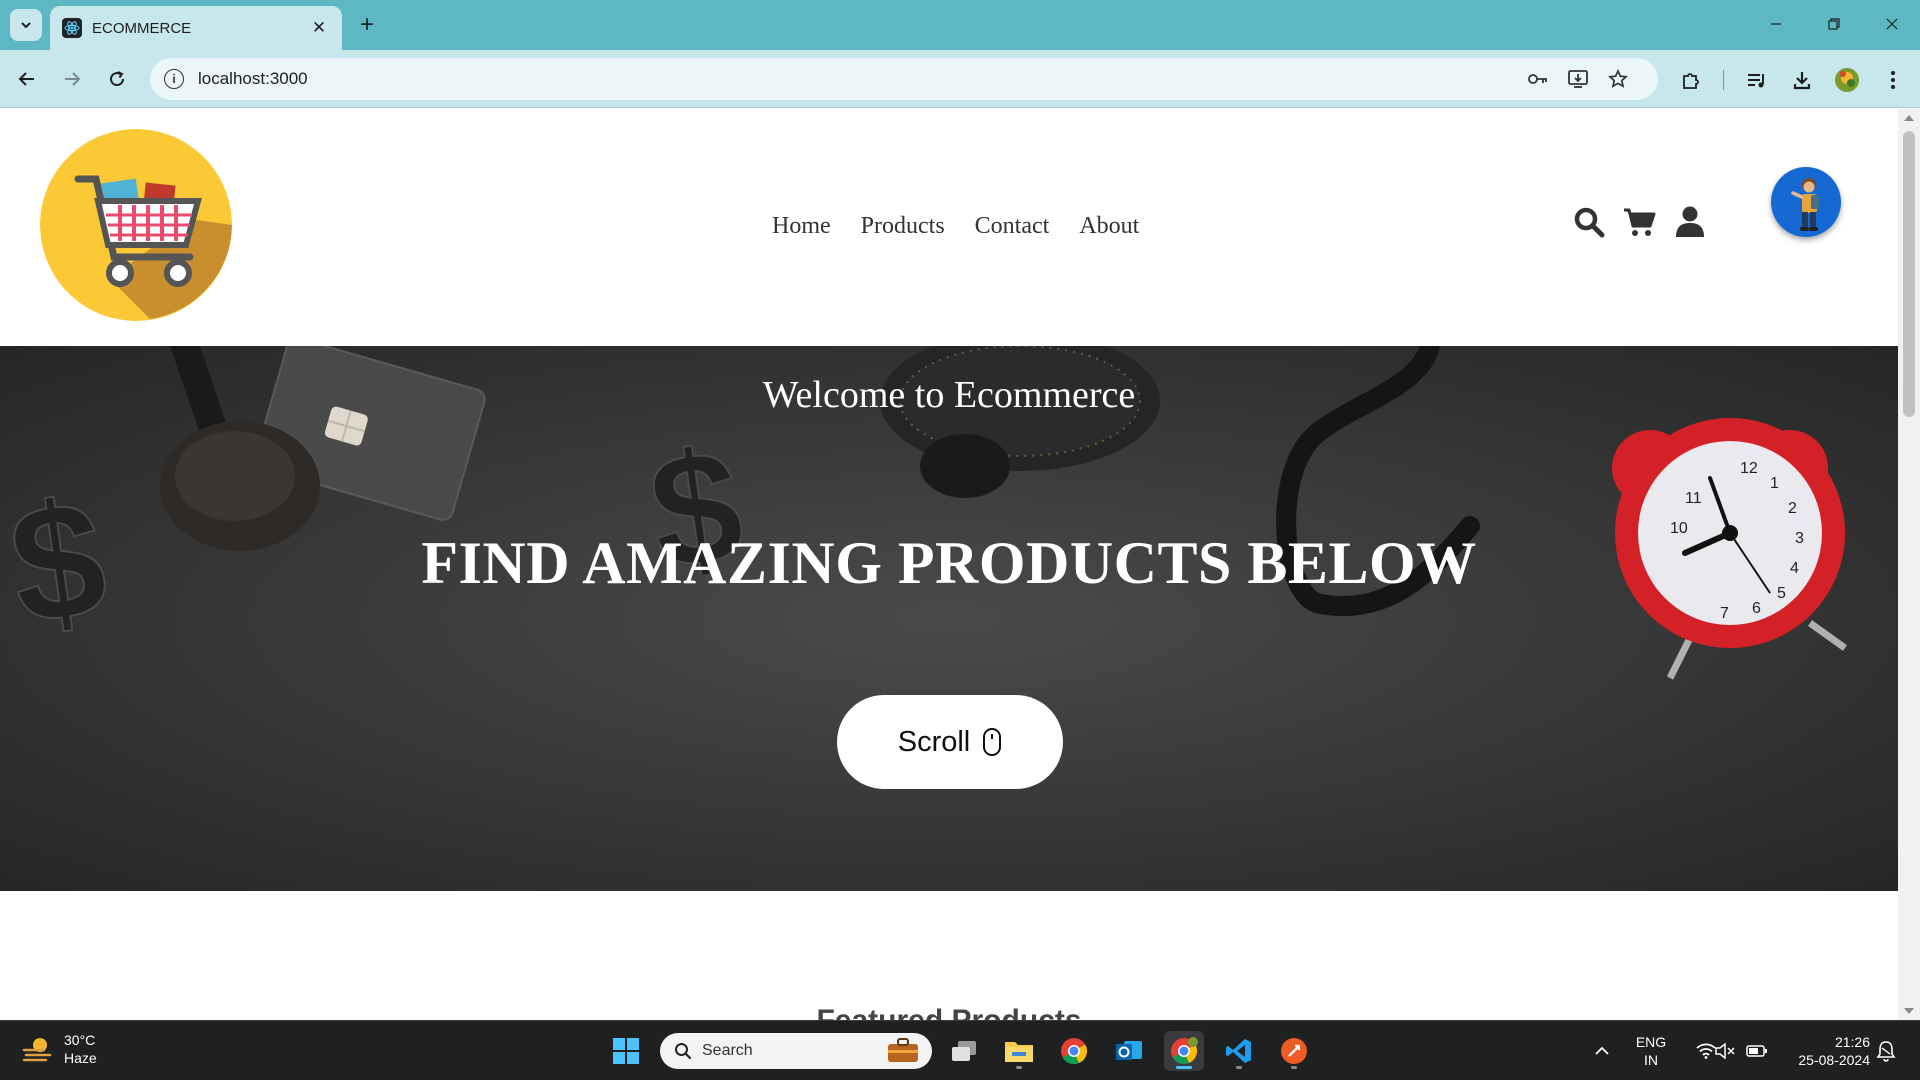 The width and height of the screenshot is (1920, 1080). I want to click on cart-icon, so click(1640, 222).